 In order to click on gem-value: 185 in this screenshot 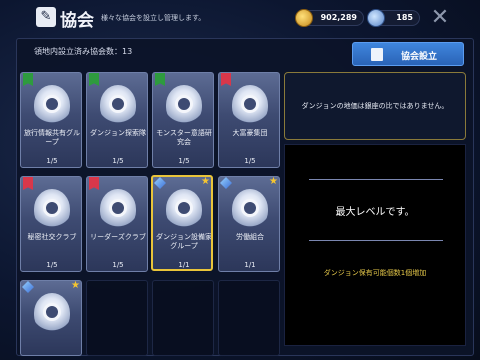, I will do `click(404, 17)`.